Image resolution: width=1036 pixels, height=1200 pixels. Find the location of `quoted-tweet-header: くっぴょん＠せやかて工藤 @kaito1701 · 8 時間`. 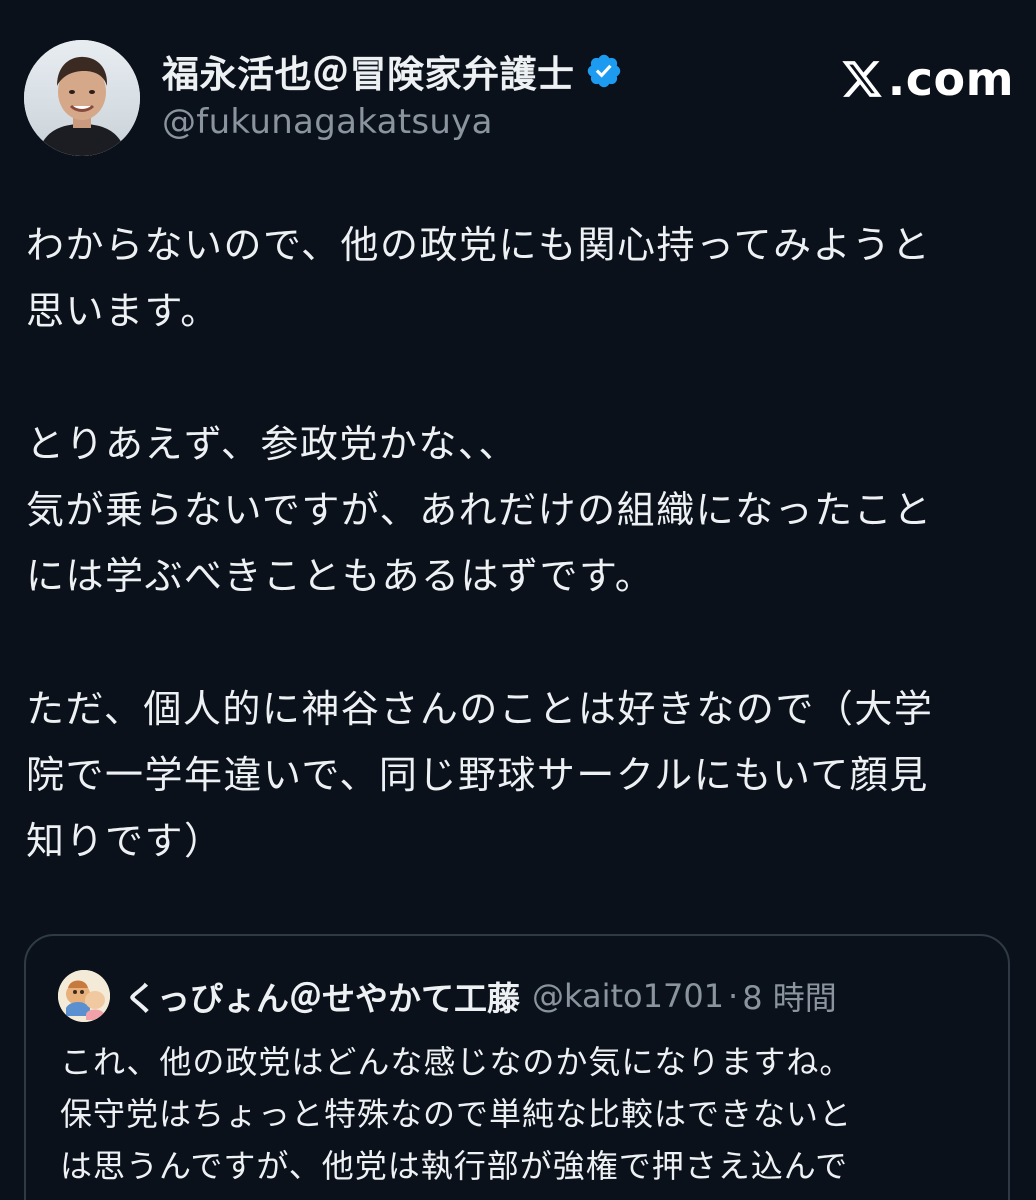

quoted-tweet-header: くっぴょん＠せやかて工藤 @kaito1701 · 8 時間 is located at coordinates (447, 996).